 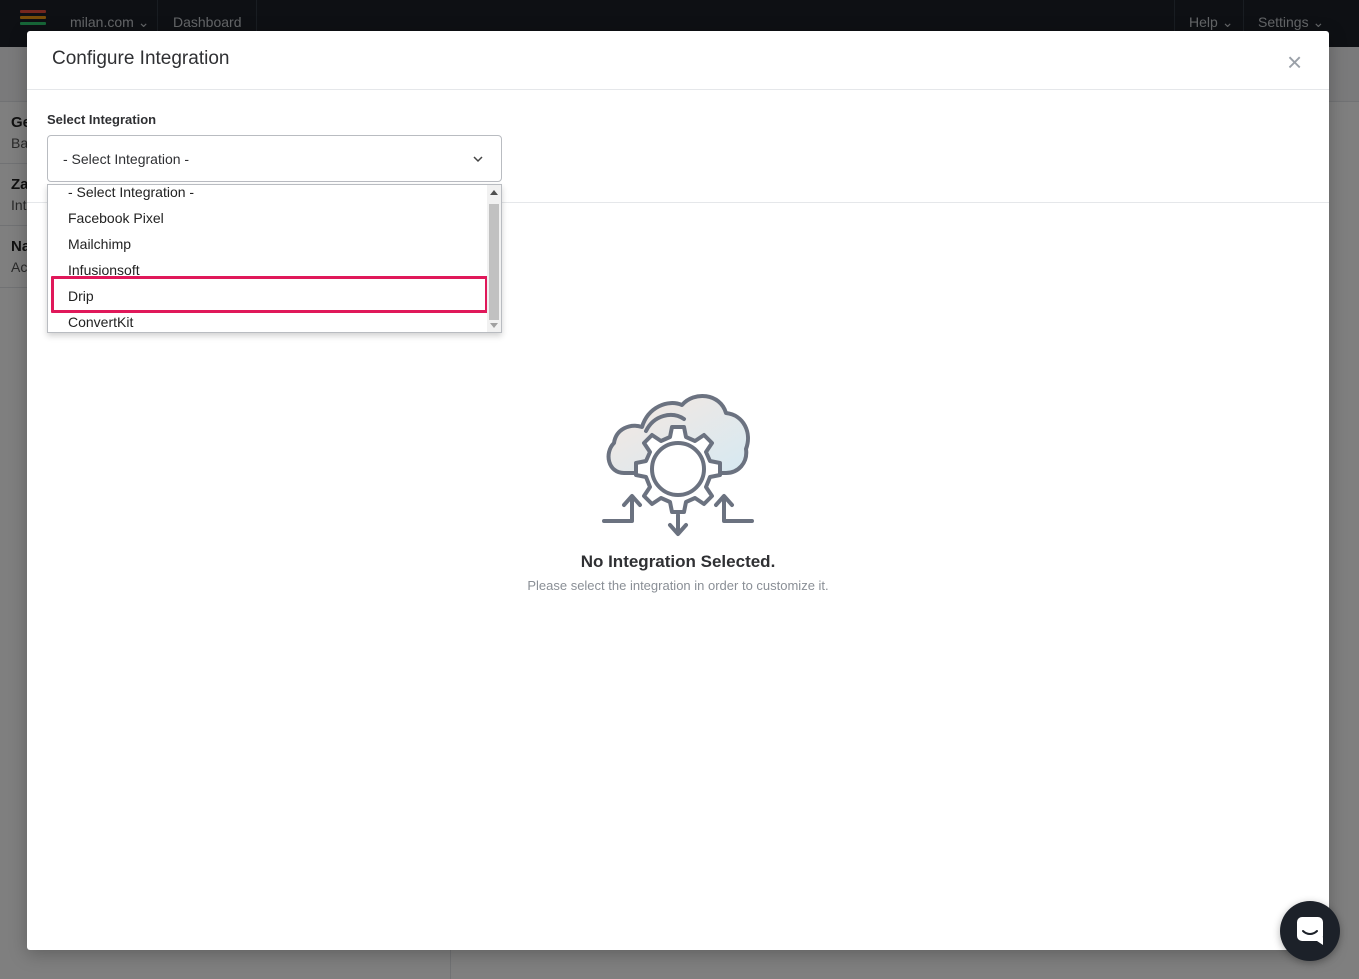 I want to click on selected-value: - Select Integration -, so click(x=126, y=159).